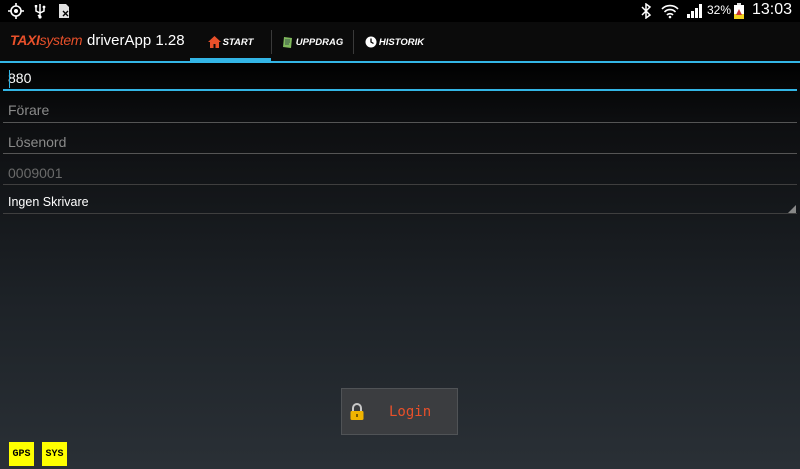  What do you see at coordinates (400, 122) in the screenshot?
I see `driver-underline` at bounding box center [400, 122].